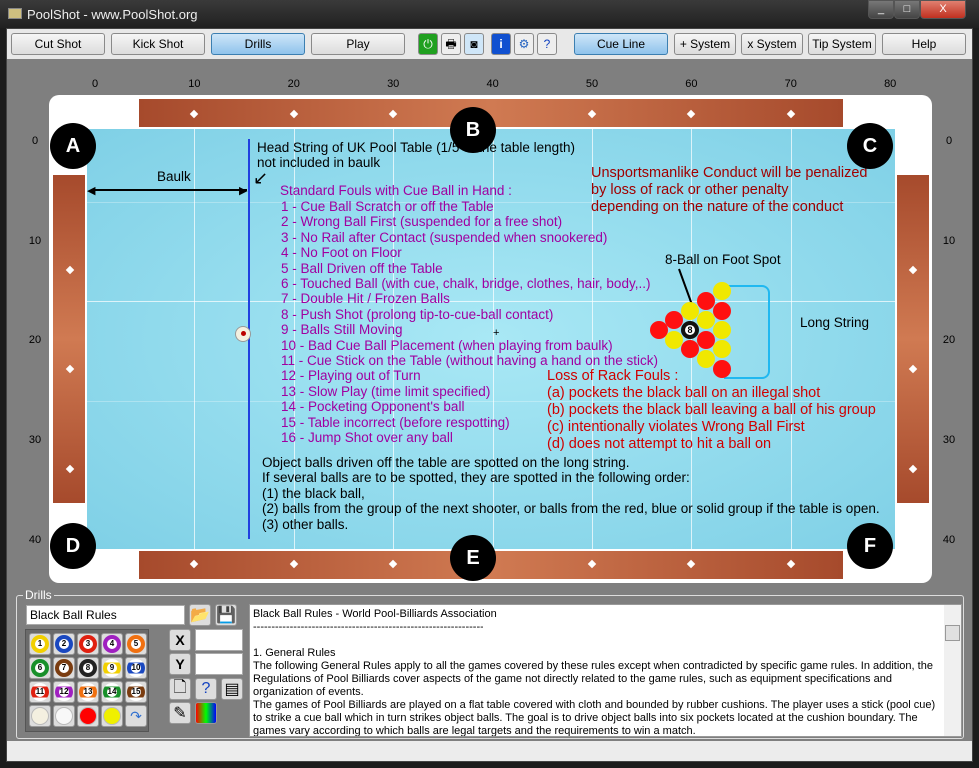 This screenshot has width=979, height=768. Describe the element at coordinates (15, 13) in the screenshot. I see `app-icon` at that location.